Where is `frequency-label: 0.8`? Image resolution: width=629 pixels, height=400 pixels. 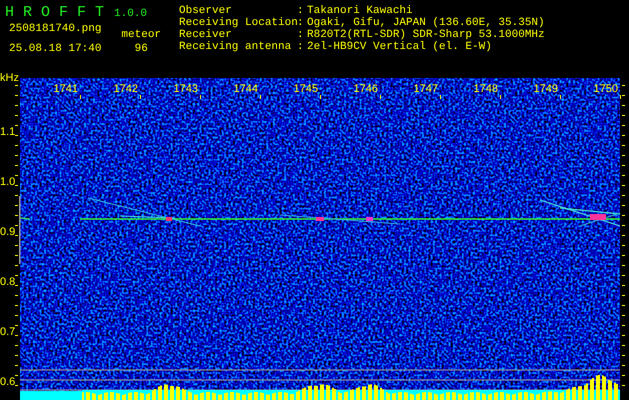 frequency-label: 0.8 is located at coordinates (8, 282).